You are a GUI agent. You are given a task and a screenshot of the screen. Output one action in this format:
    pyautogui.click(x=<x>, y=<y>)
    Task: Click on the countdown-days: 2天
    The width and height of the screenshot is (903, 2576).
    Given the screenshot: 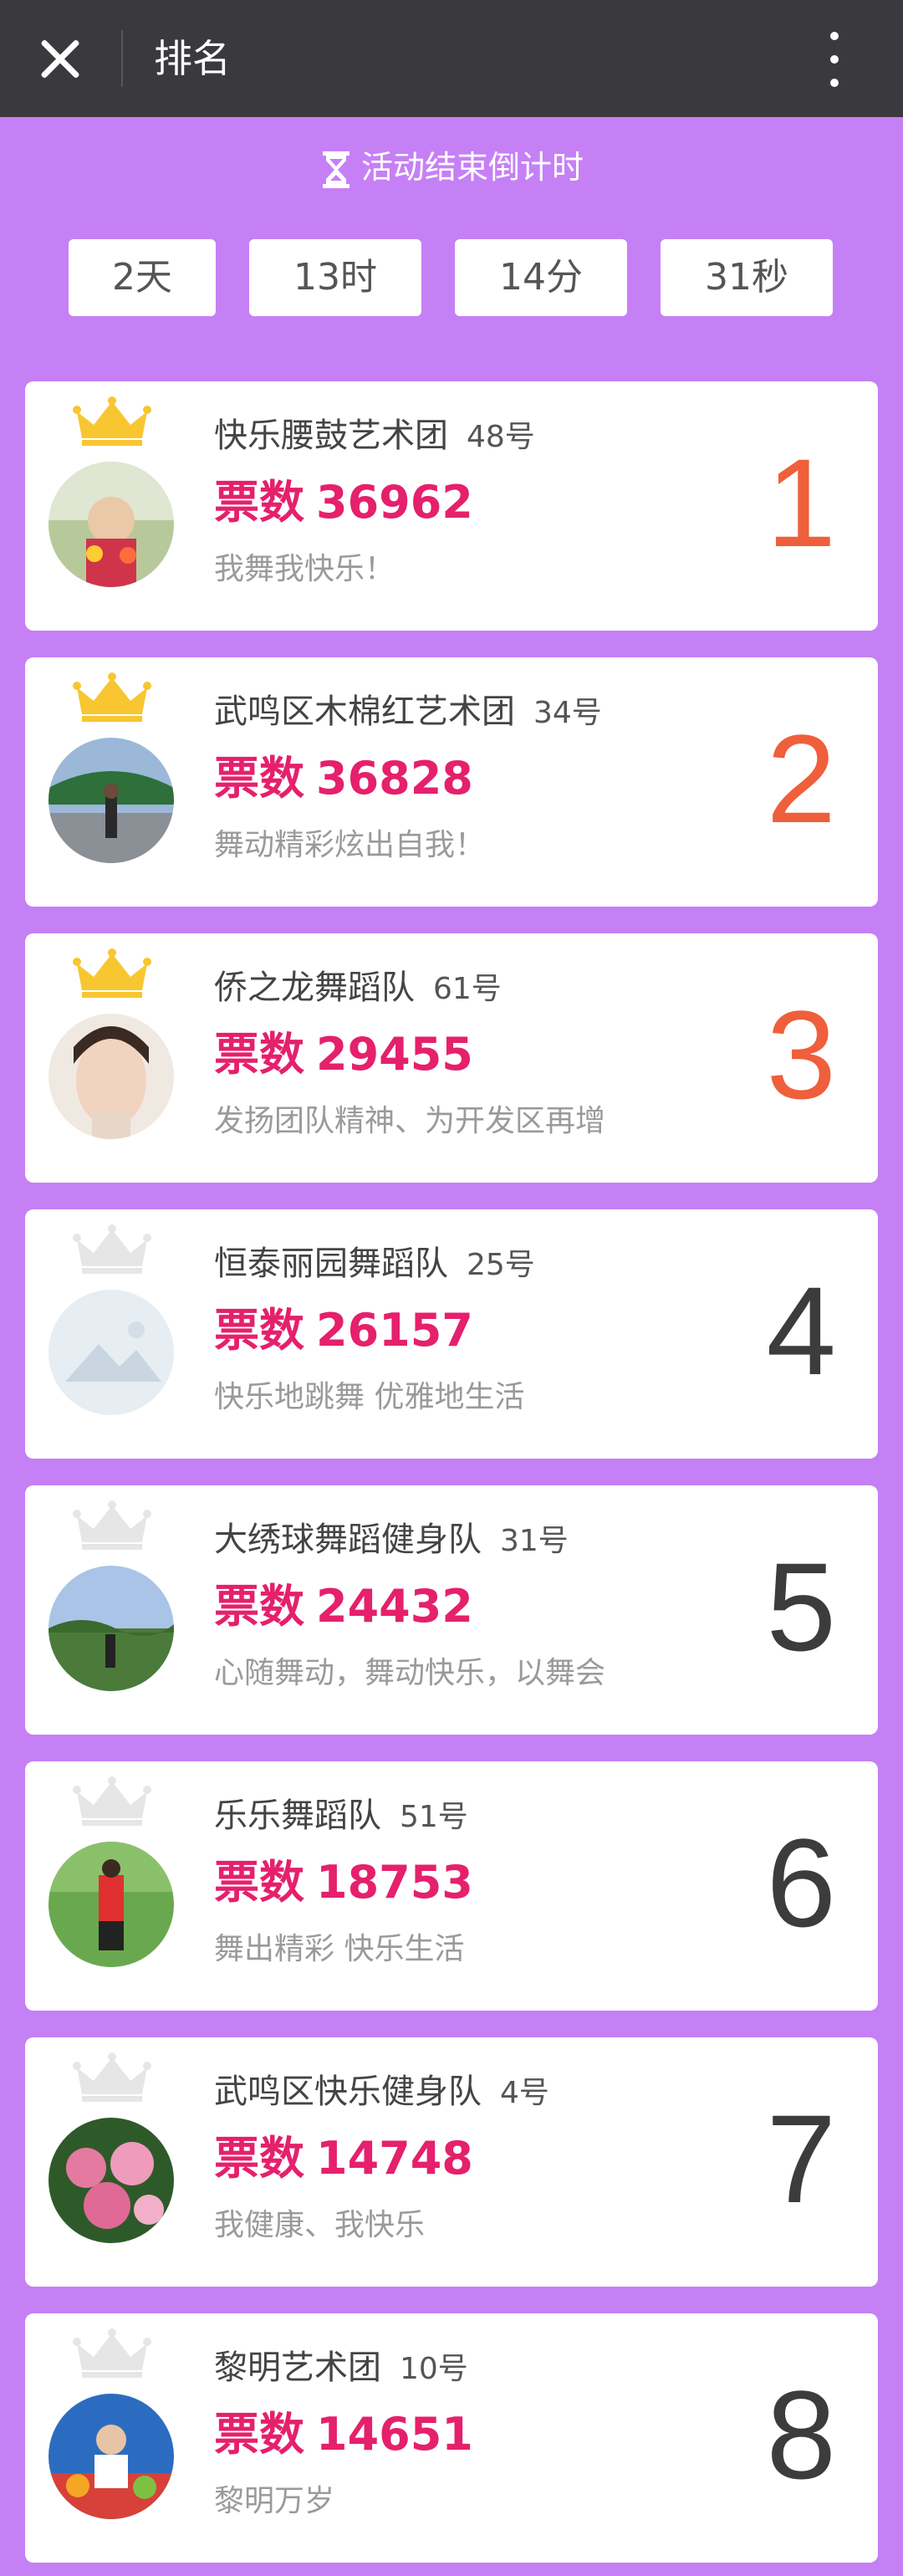 What is the action you would take?
    pyautogui.click(x=143, y=277)
    